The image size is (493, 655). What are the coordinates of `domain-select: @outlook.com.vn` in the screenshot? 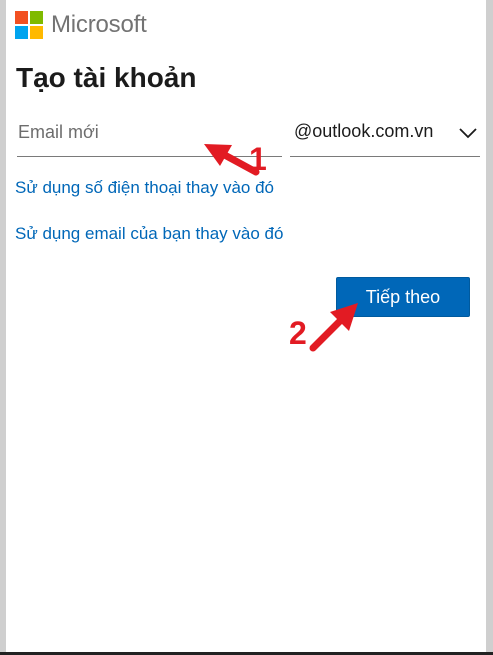 It's located at (385, 134).